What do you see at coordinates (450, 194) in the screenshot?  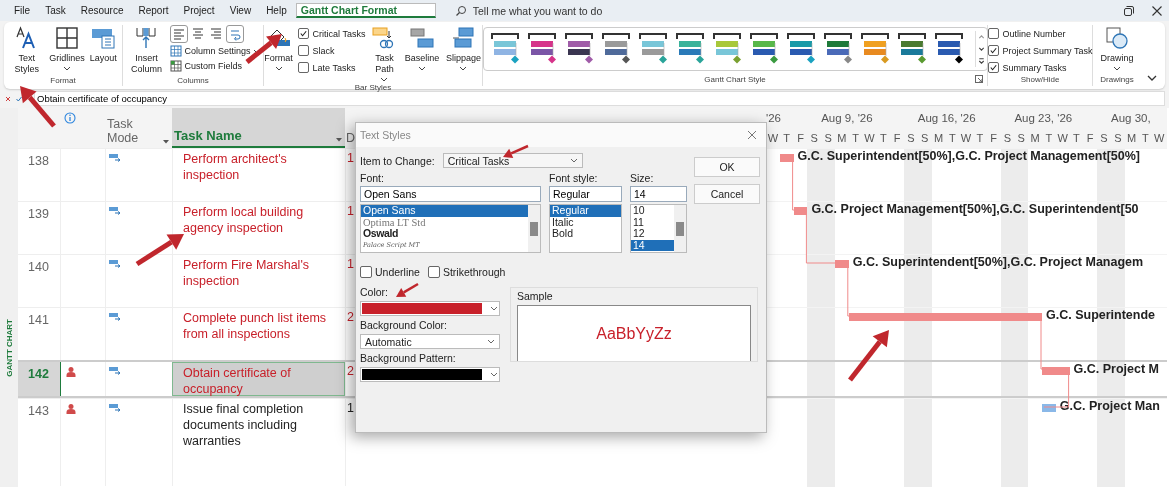 I see `font-field: Open Sans` at bounding box center [450, 194].